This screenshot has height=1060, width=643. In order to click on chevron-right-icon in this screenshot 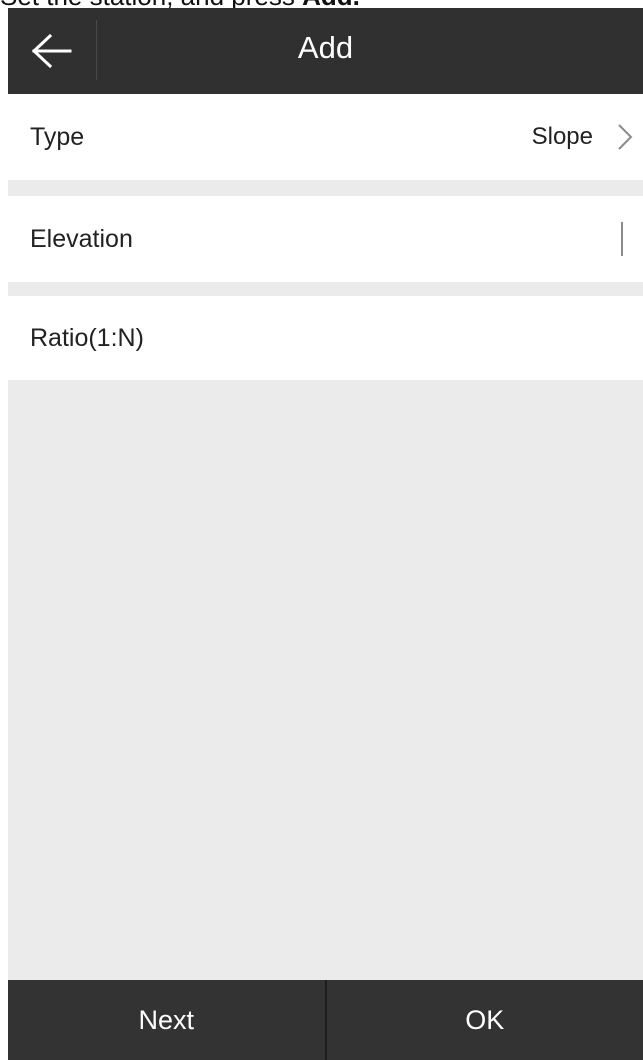, I will do `click(625, 137)`.